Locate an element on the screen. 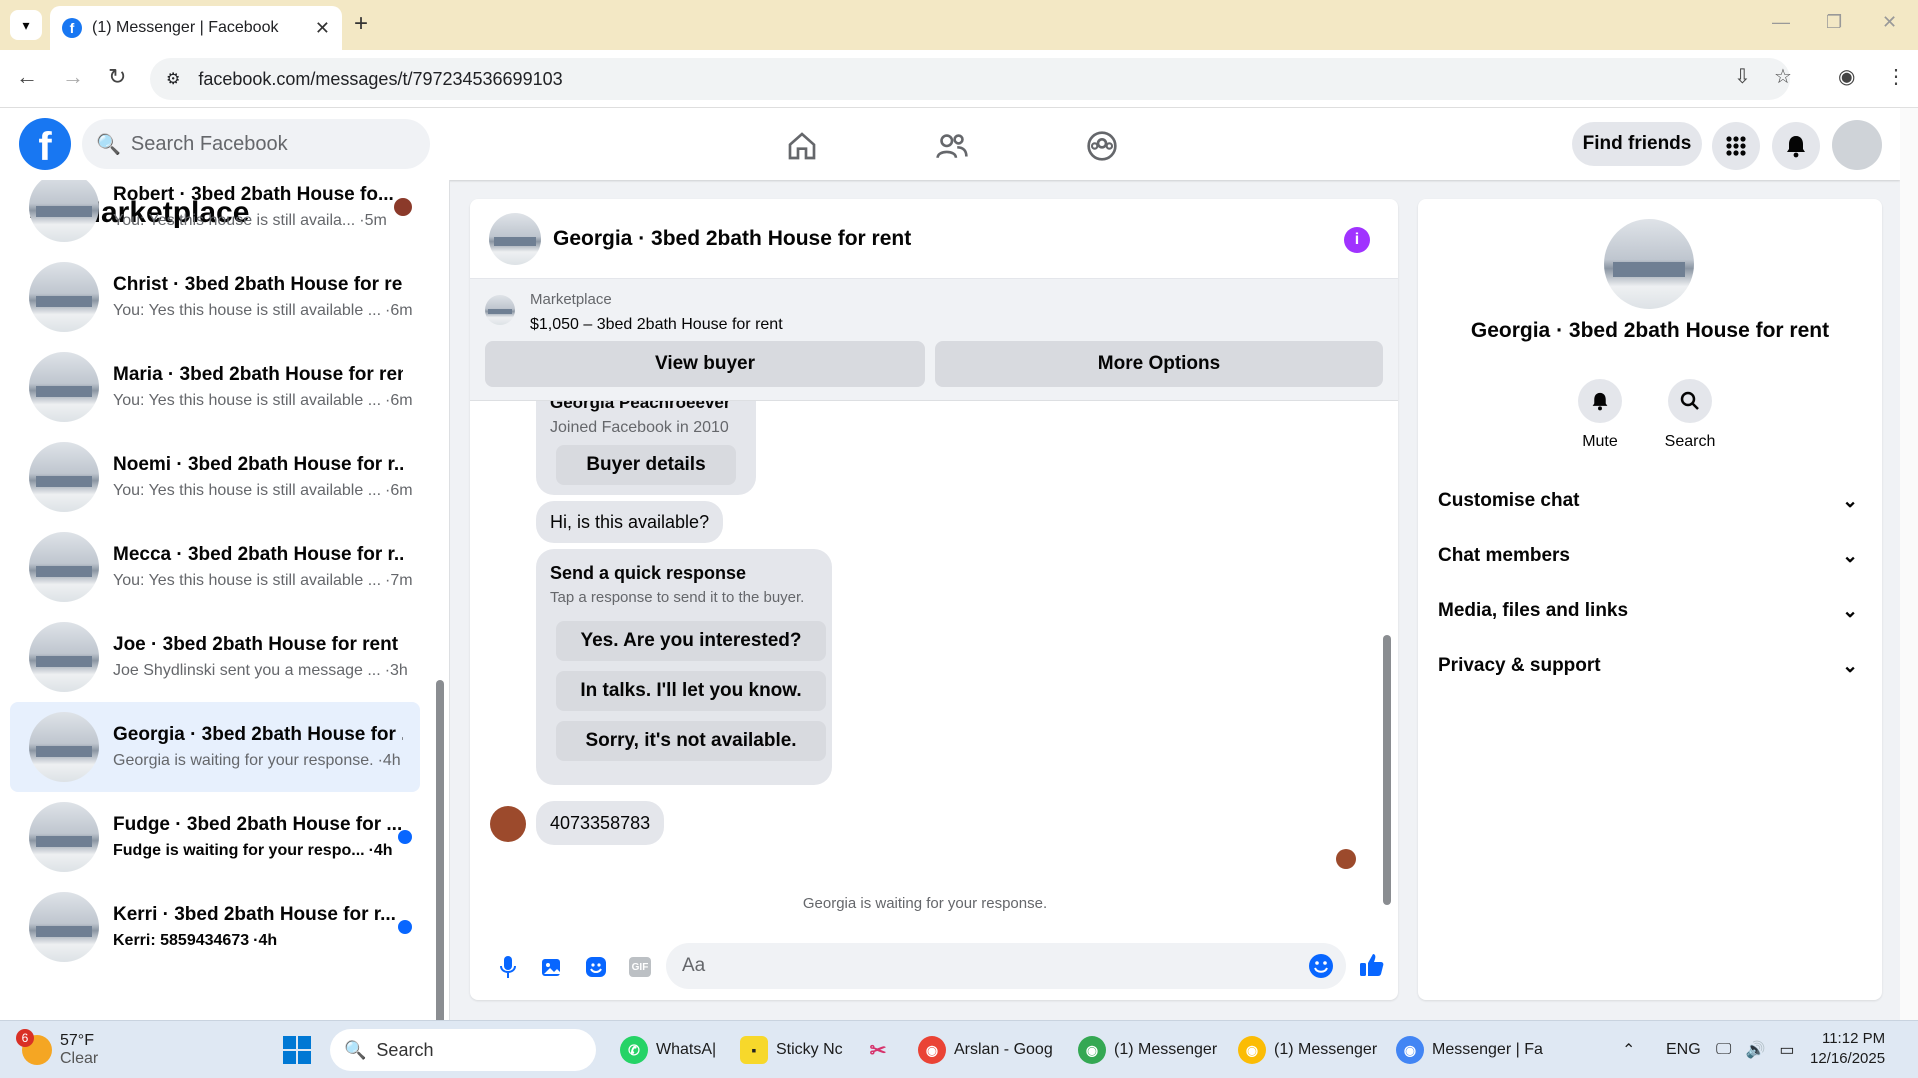  profile-icon: ◉ is located at coordinates (1846, 76).